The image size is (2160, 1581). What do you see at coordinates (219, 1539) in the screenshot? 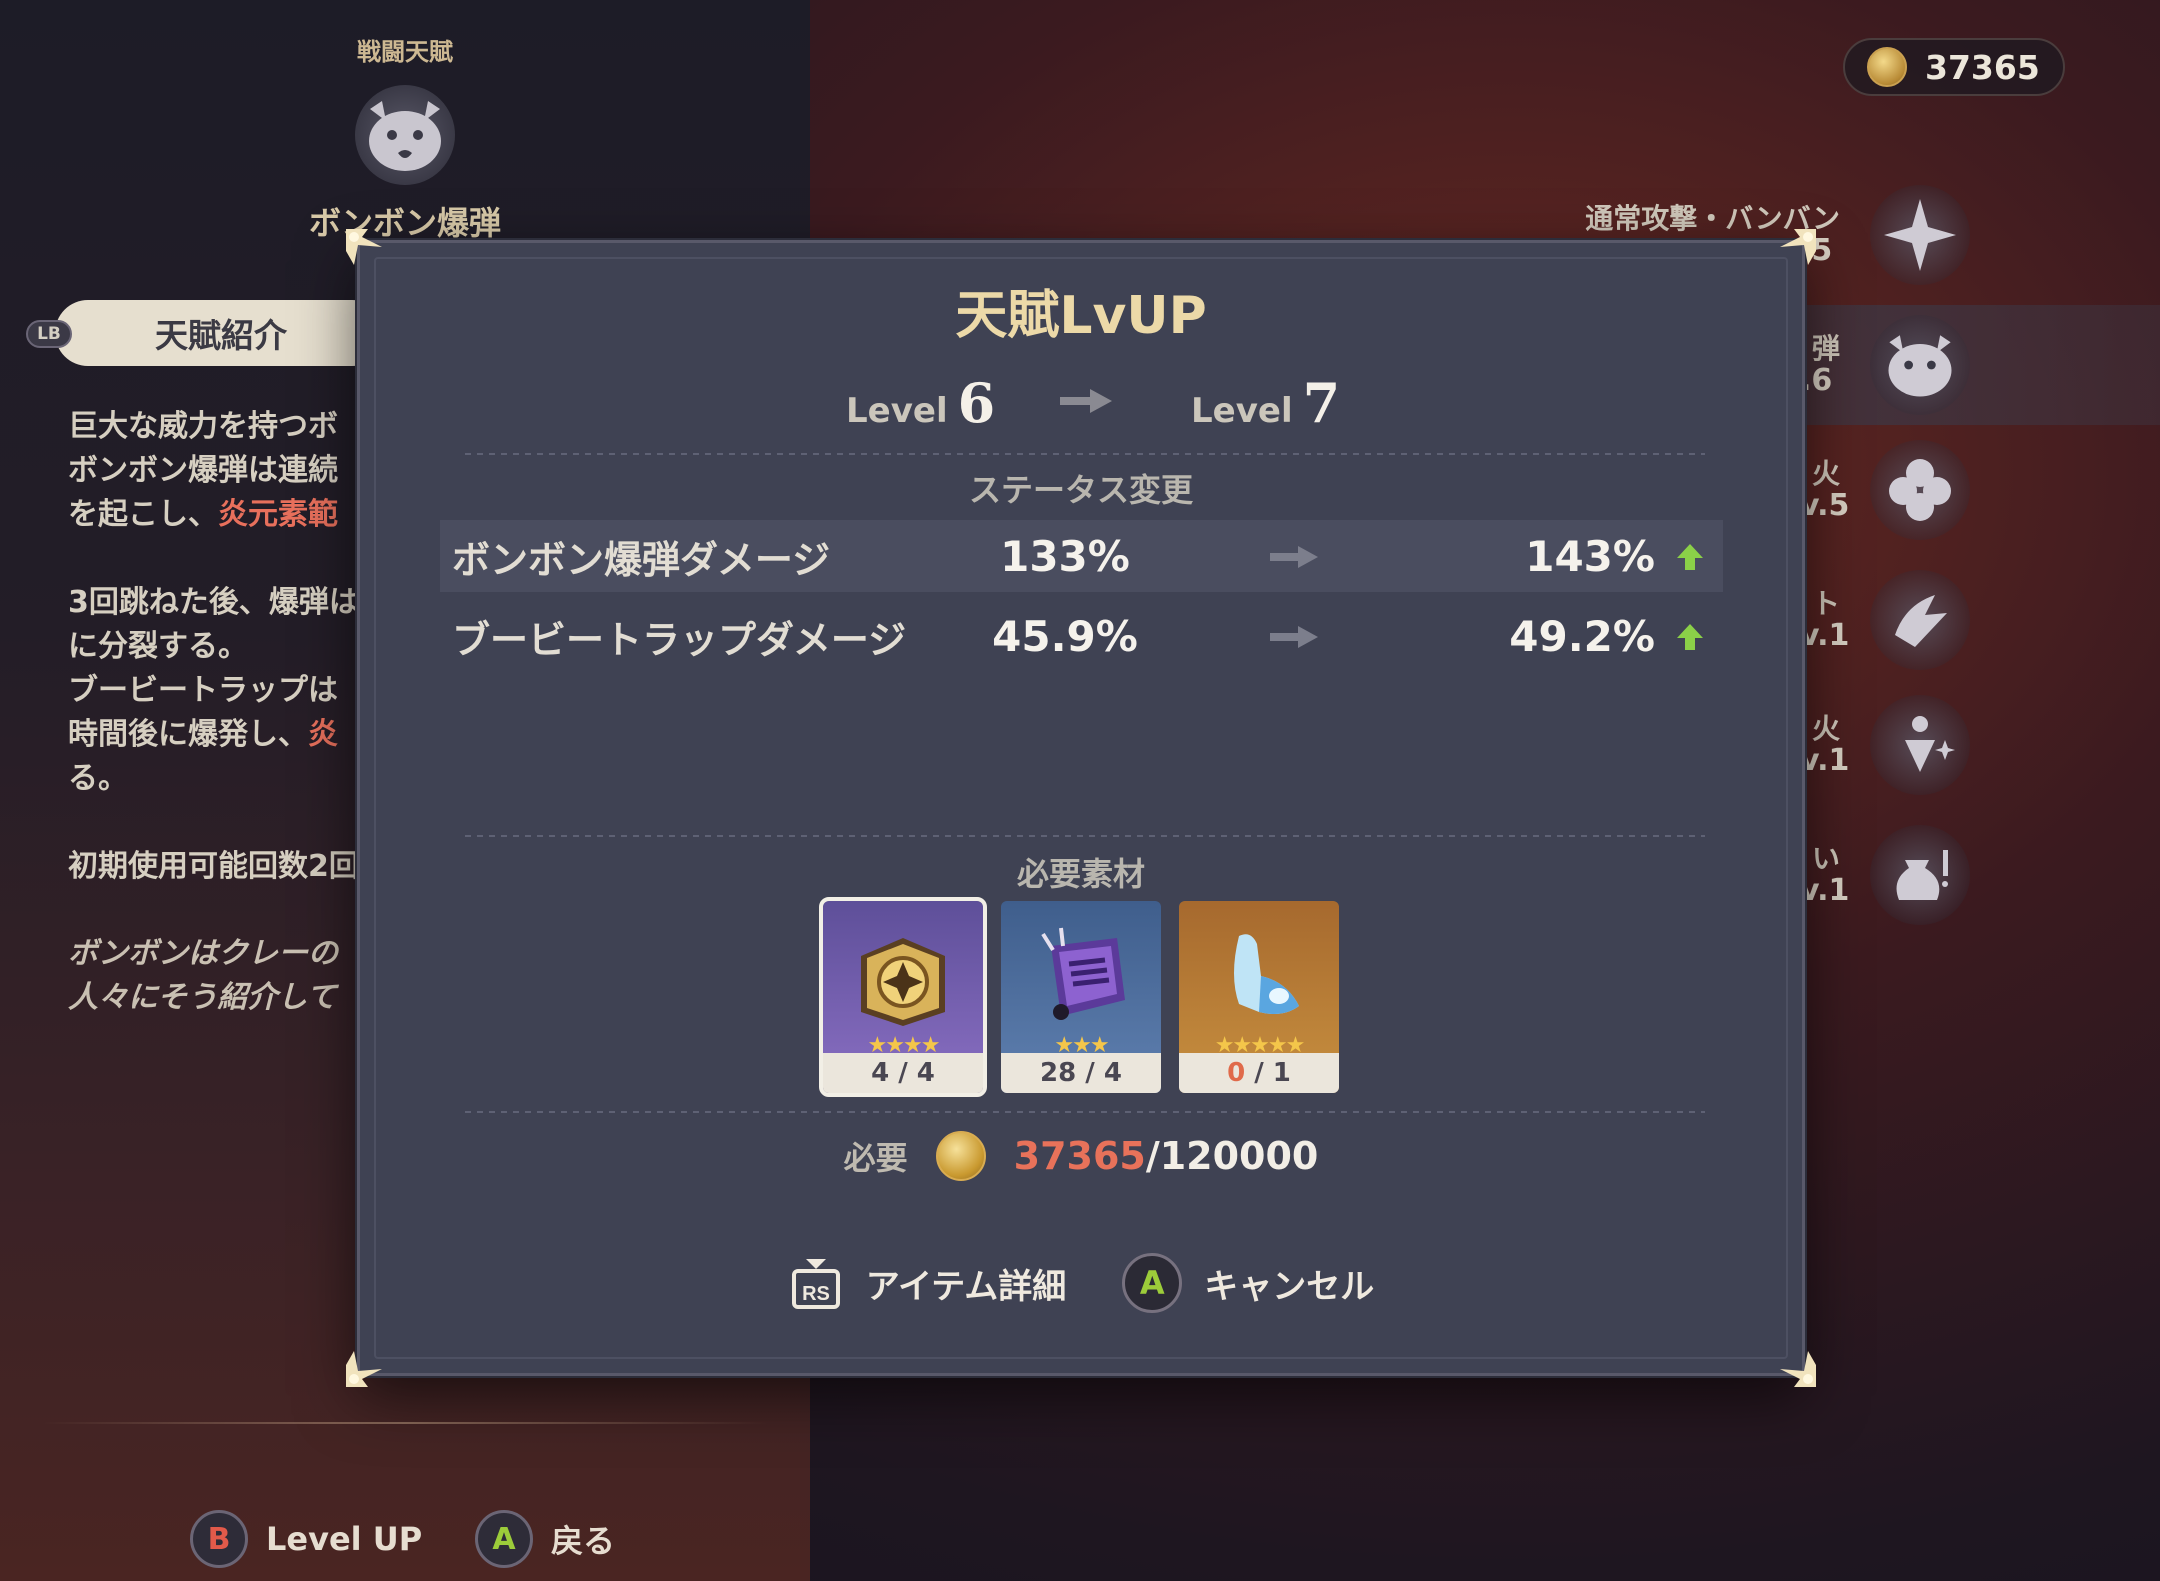
I see `b-key-icon: B` at bounding box center [219, 1539].